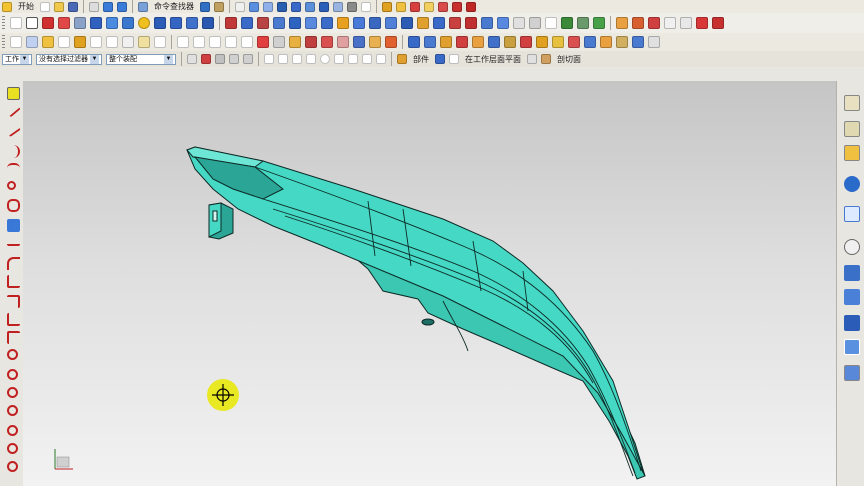  What do you see at coordinates (494, 42) in the screenshot?
I see `offset-surface-icon` at bounding box center [494, 42].